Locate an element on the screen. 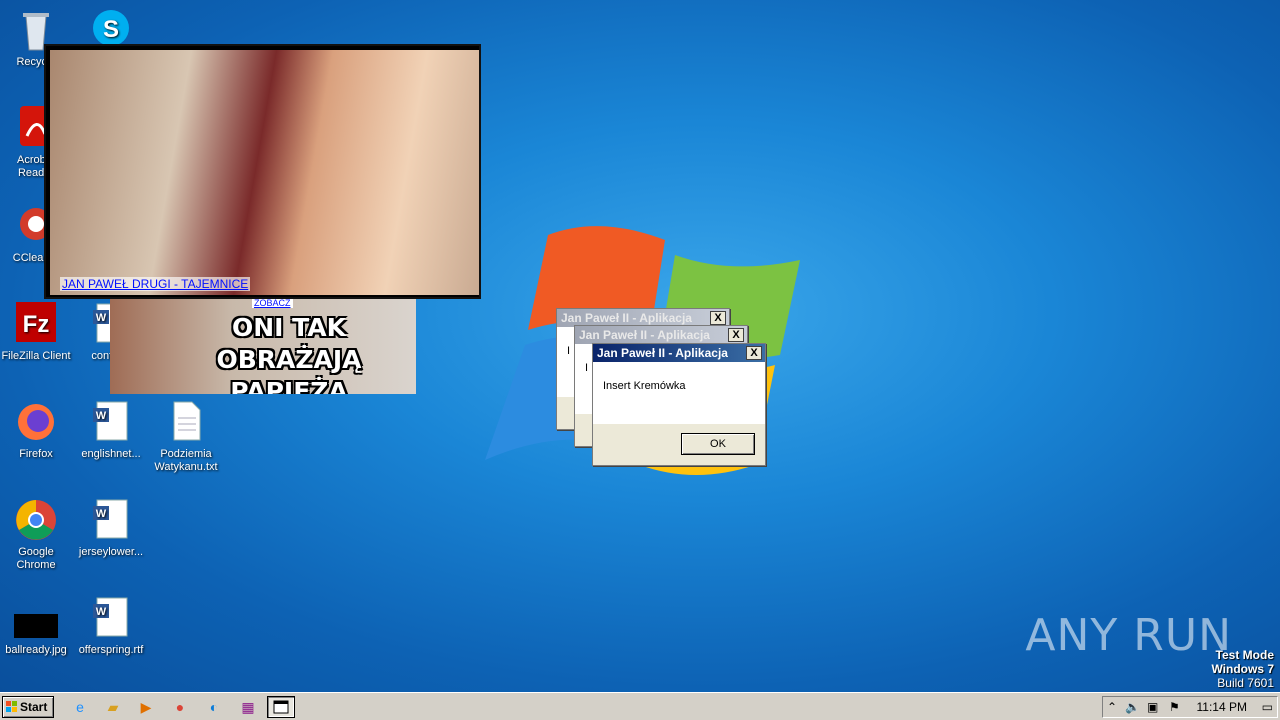 This screenshot has width=1280, height=720. desktop-icon-filezilla: Fz FileZilla Client is located at coordinates (36, 331).